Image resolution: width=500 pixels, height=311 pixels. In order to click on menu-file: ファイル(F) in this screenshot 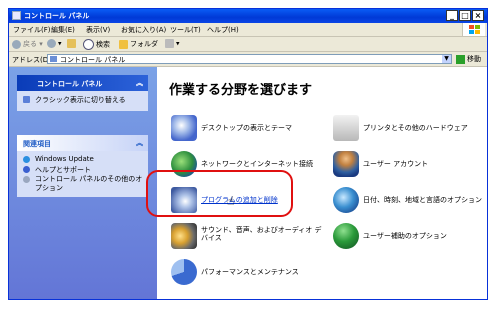, I will do `click(32, 30)`.